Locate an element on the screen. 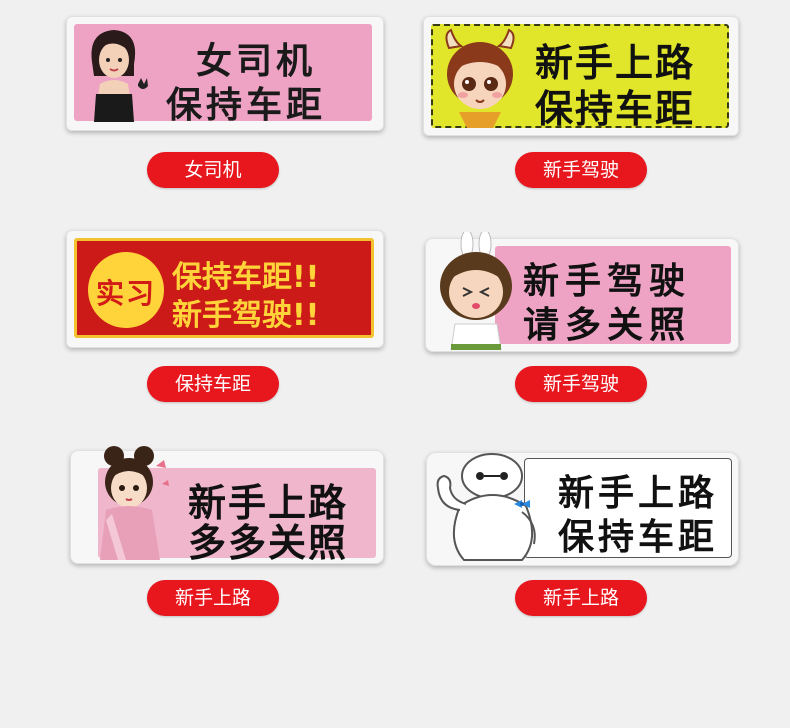 The height and width of the screenshot is (728, 790). product-label-5: 新手上路 is located at coordinates (213, 598).